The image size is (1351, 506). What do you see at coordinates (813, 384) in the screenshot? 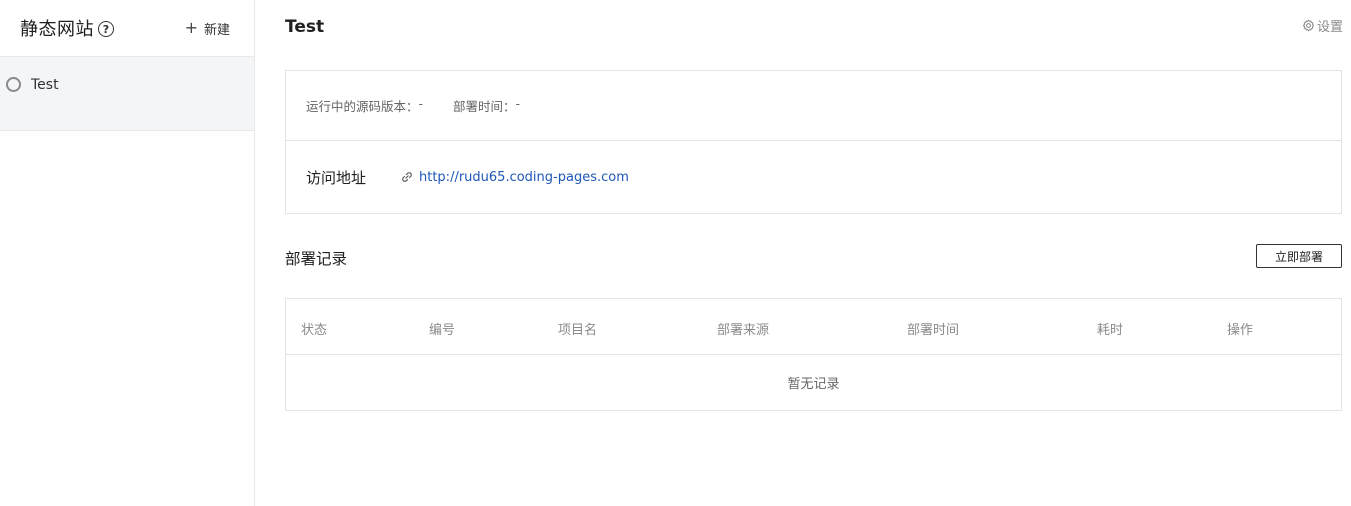
I see `empty-state: 暂无记录` at bounding box center [813, 384].